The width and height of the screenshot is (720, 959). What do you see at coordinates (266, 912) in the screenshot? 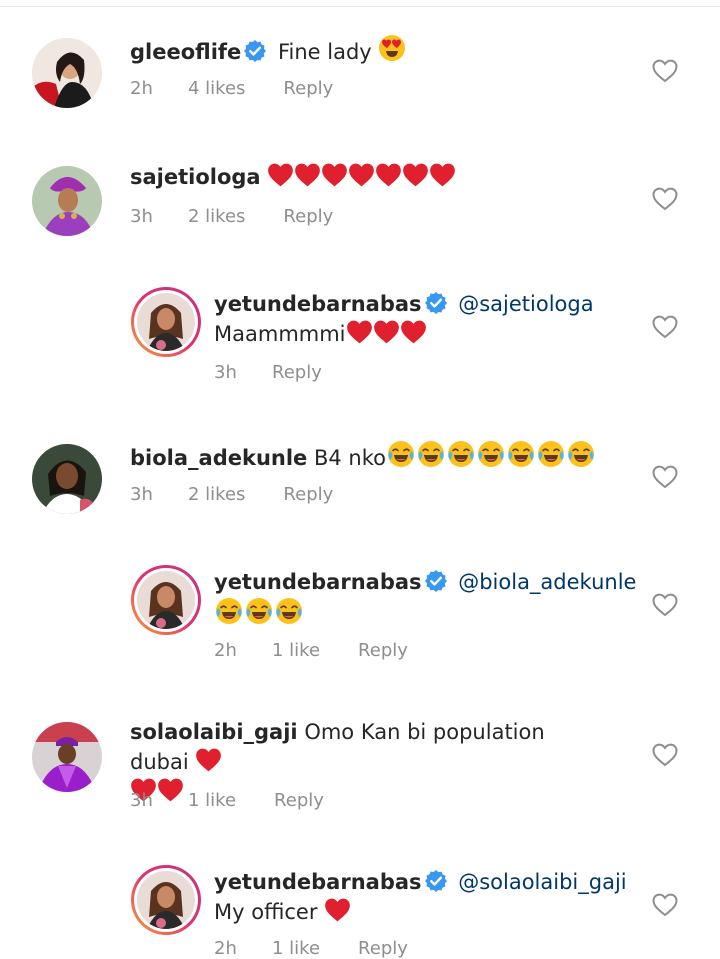
I see `comment-body: My officer` at bounding box center [266, 912].